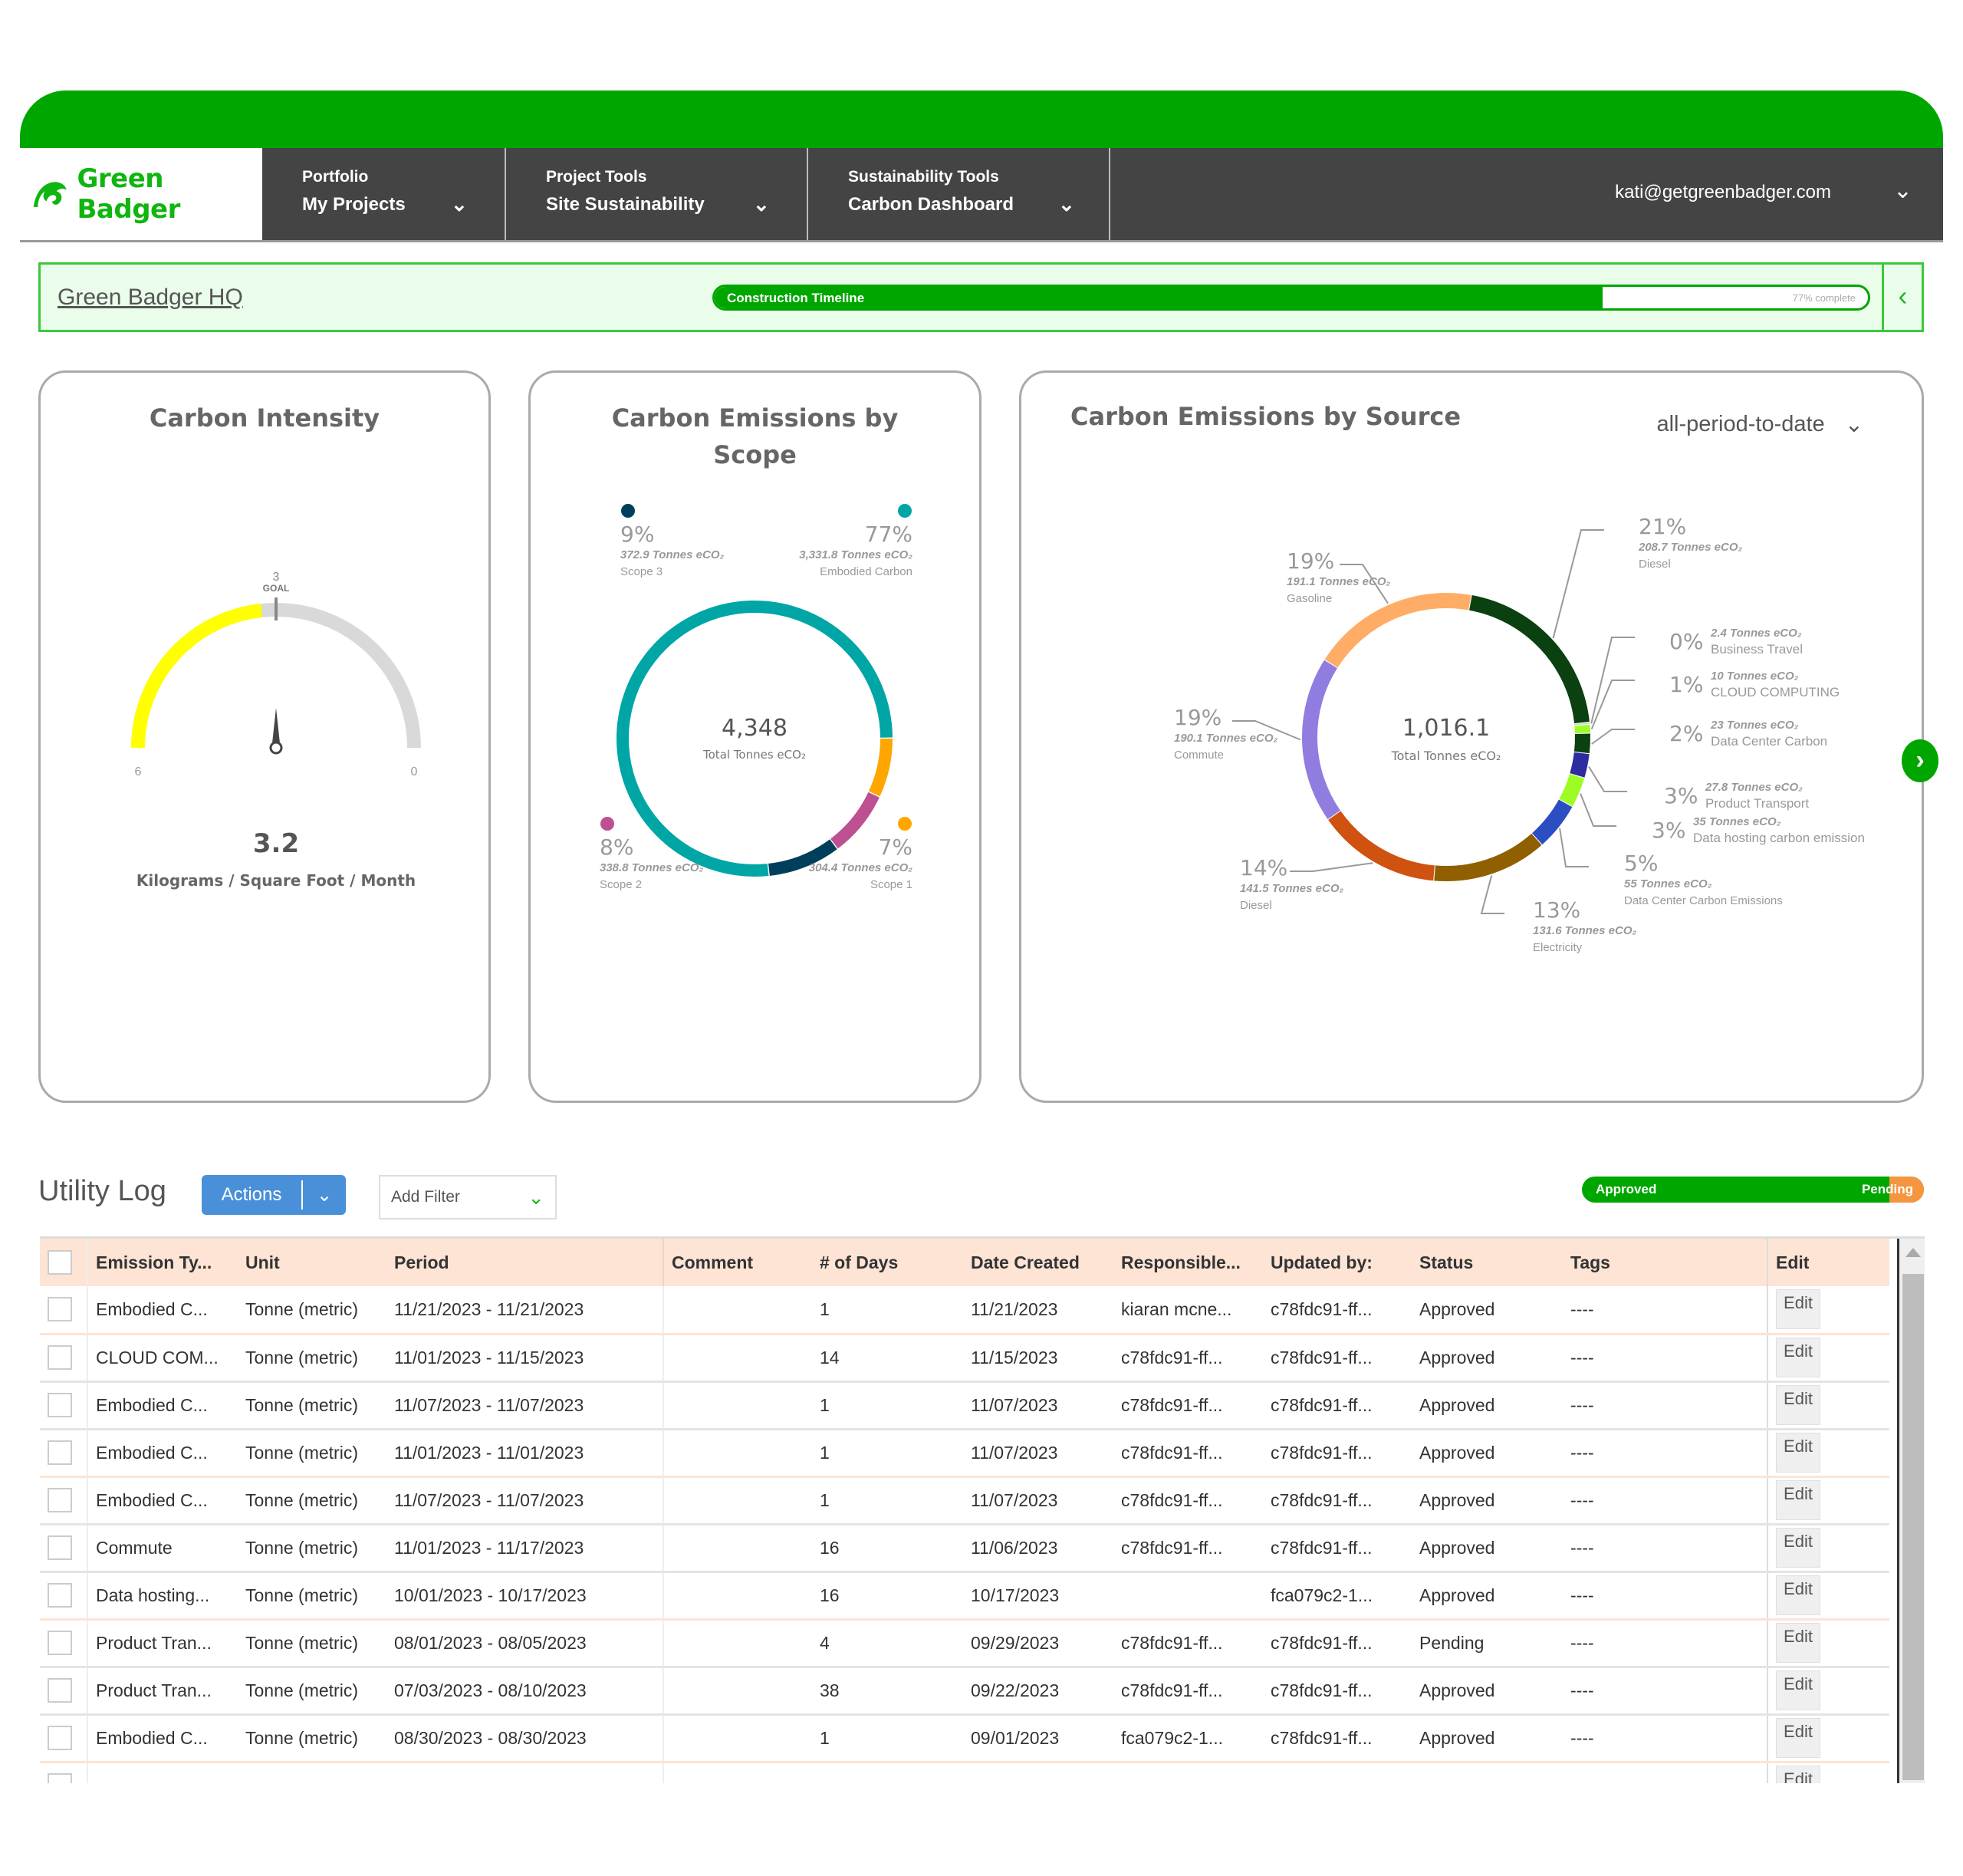  I want to click on column-header: Status, so click(1487, 1262).